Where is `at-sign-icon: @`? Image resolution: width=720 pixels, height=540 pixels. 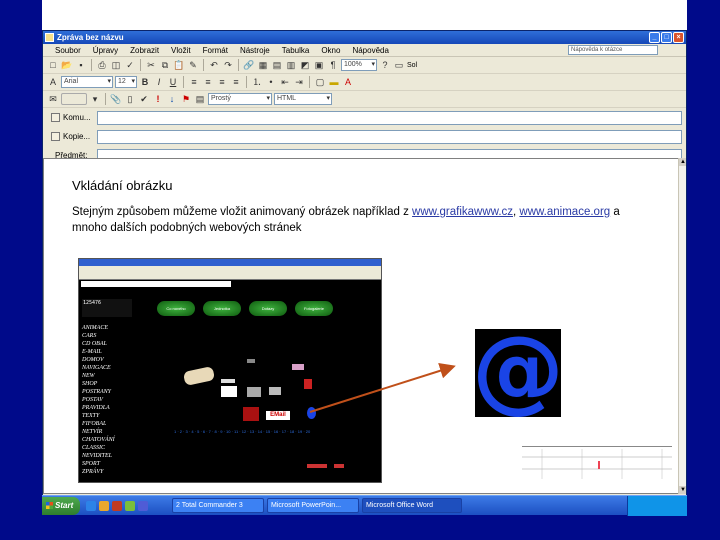 at-sign-icon: @ is located at coordinates (518, 369).